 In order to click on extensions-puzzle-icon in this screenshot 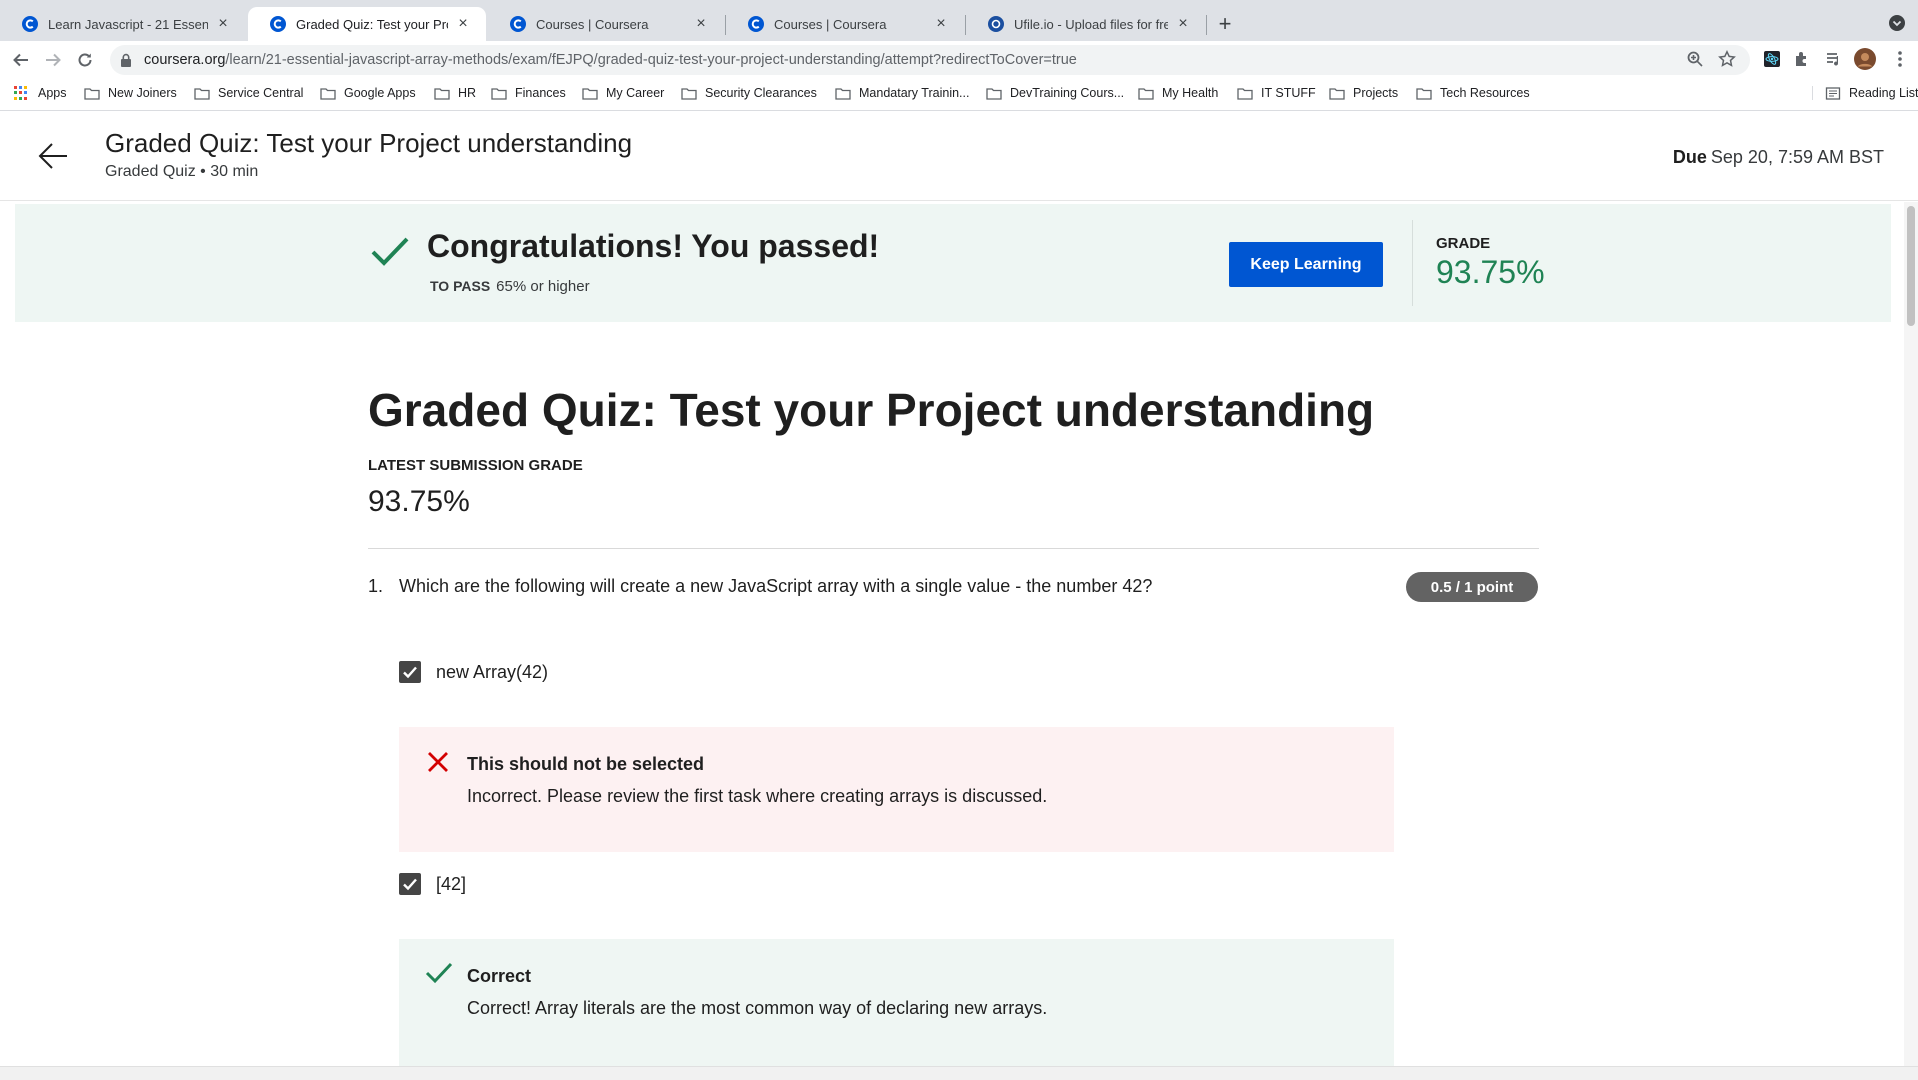, I will do `click(1802, 59)`.